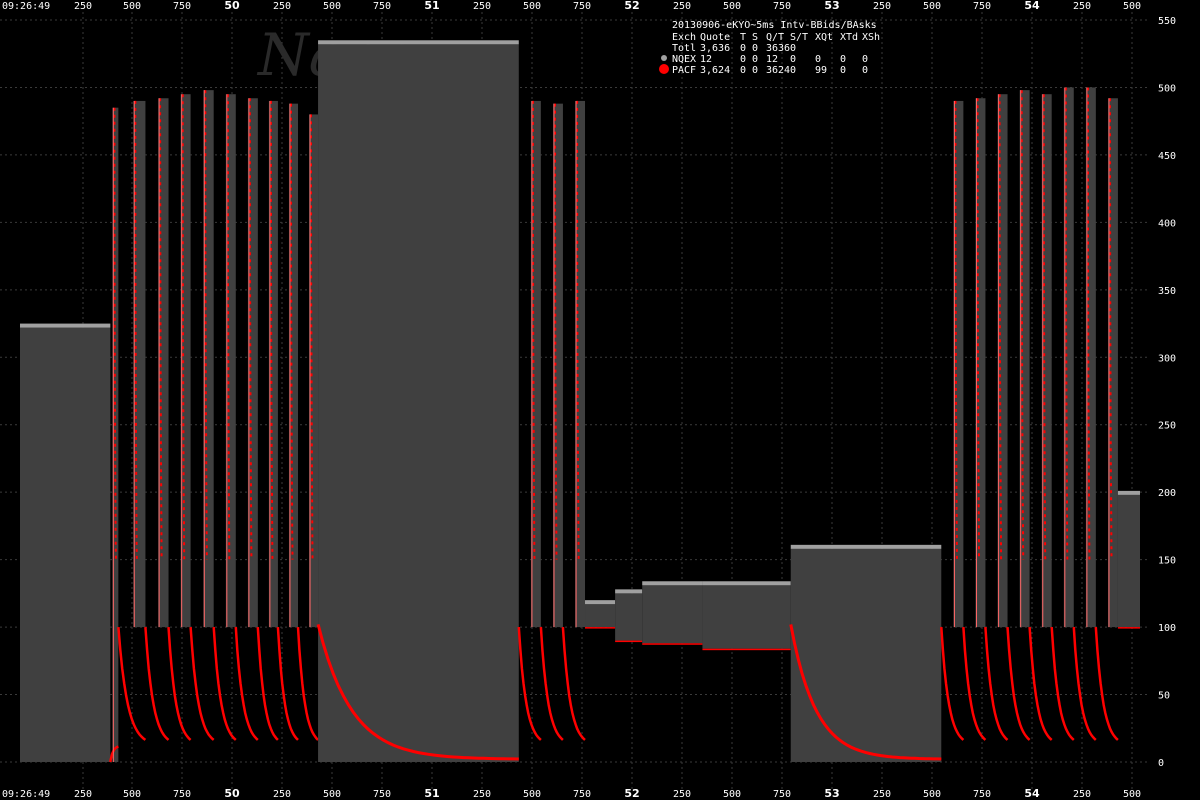 The width and height of the screenshot is (1200, 800). What do you see at coordinates (871, 37) in the screenshot?
I see `legend-header-cell: XSh` at bounding box center [871, 37].